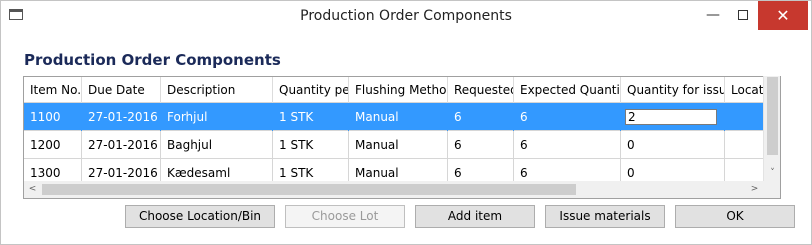 This screenshot has height=245, width=812. I want to click on column-header-expected-quantity: Expected Quantity, so click(567, 90).